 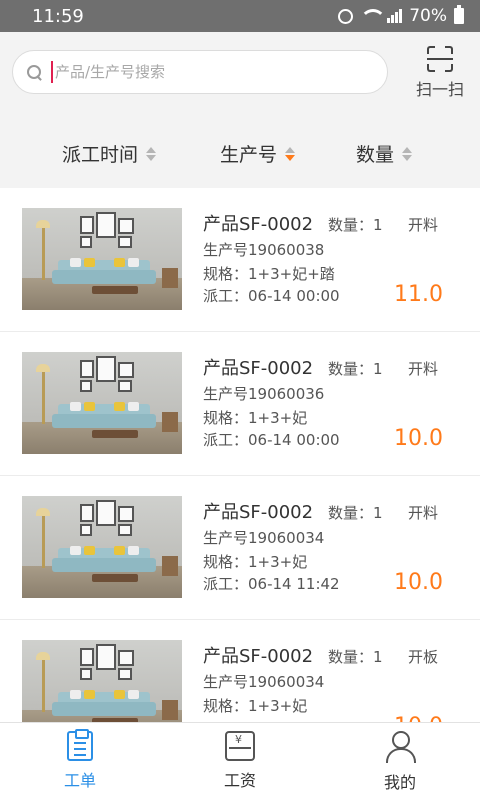 I want to click on dispatch-time: 派工：06-14 11:42, so click(x=271, y=584).